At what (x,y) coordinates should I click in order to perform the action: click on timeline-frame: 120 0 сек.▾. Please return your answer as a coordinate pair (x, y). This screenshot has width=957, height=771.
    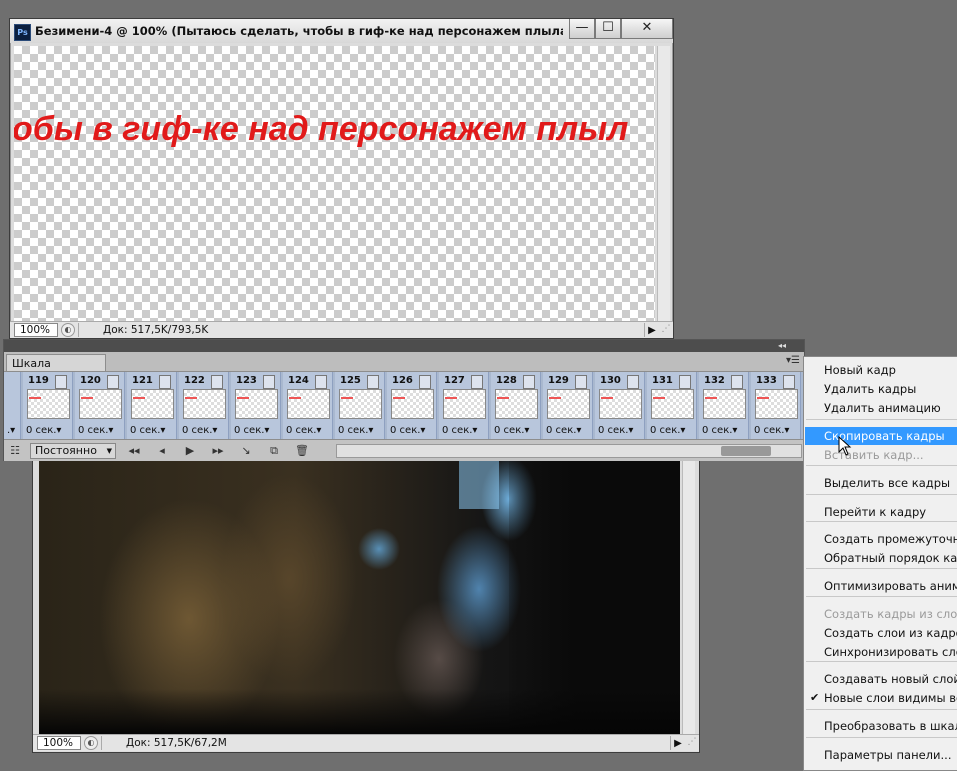
    Looking at the image, I should click on (100, 405).